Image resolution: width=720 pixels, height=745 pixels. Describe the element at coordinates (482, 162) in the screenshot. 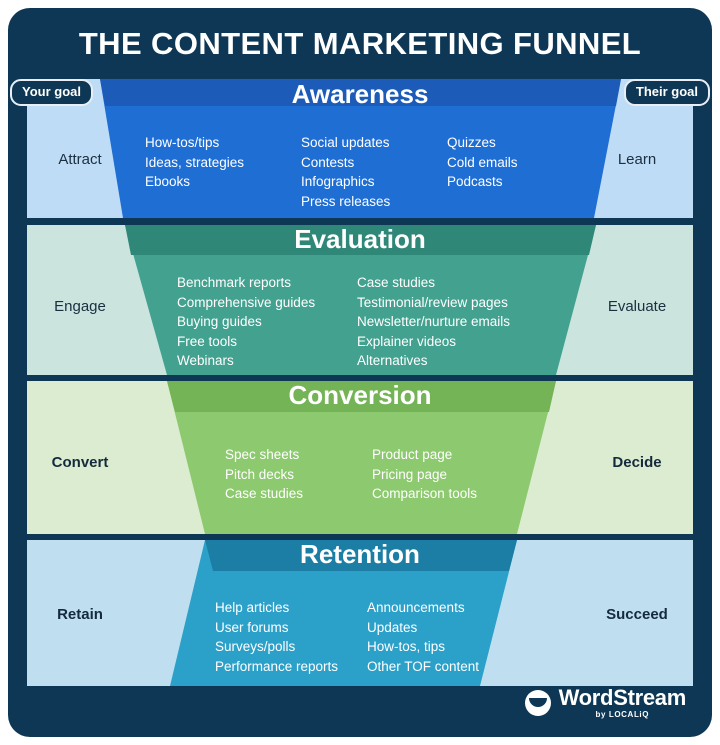

I see `list-item: Cold emails` at that location.